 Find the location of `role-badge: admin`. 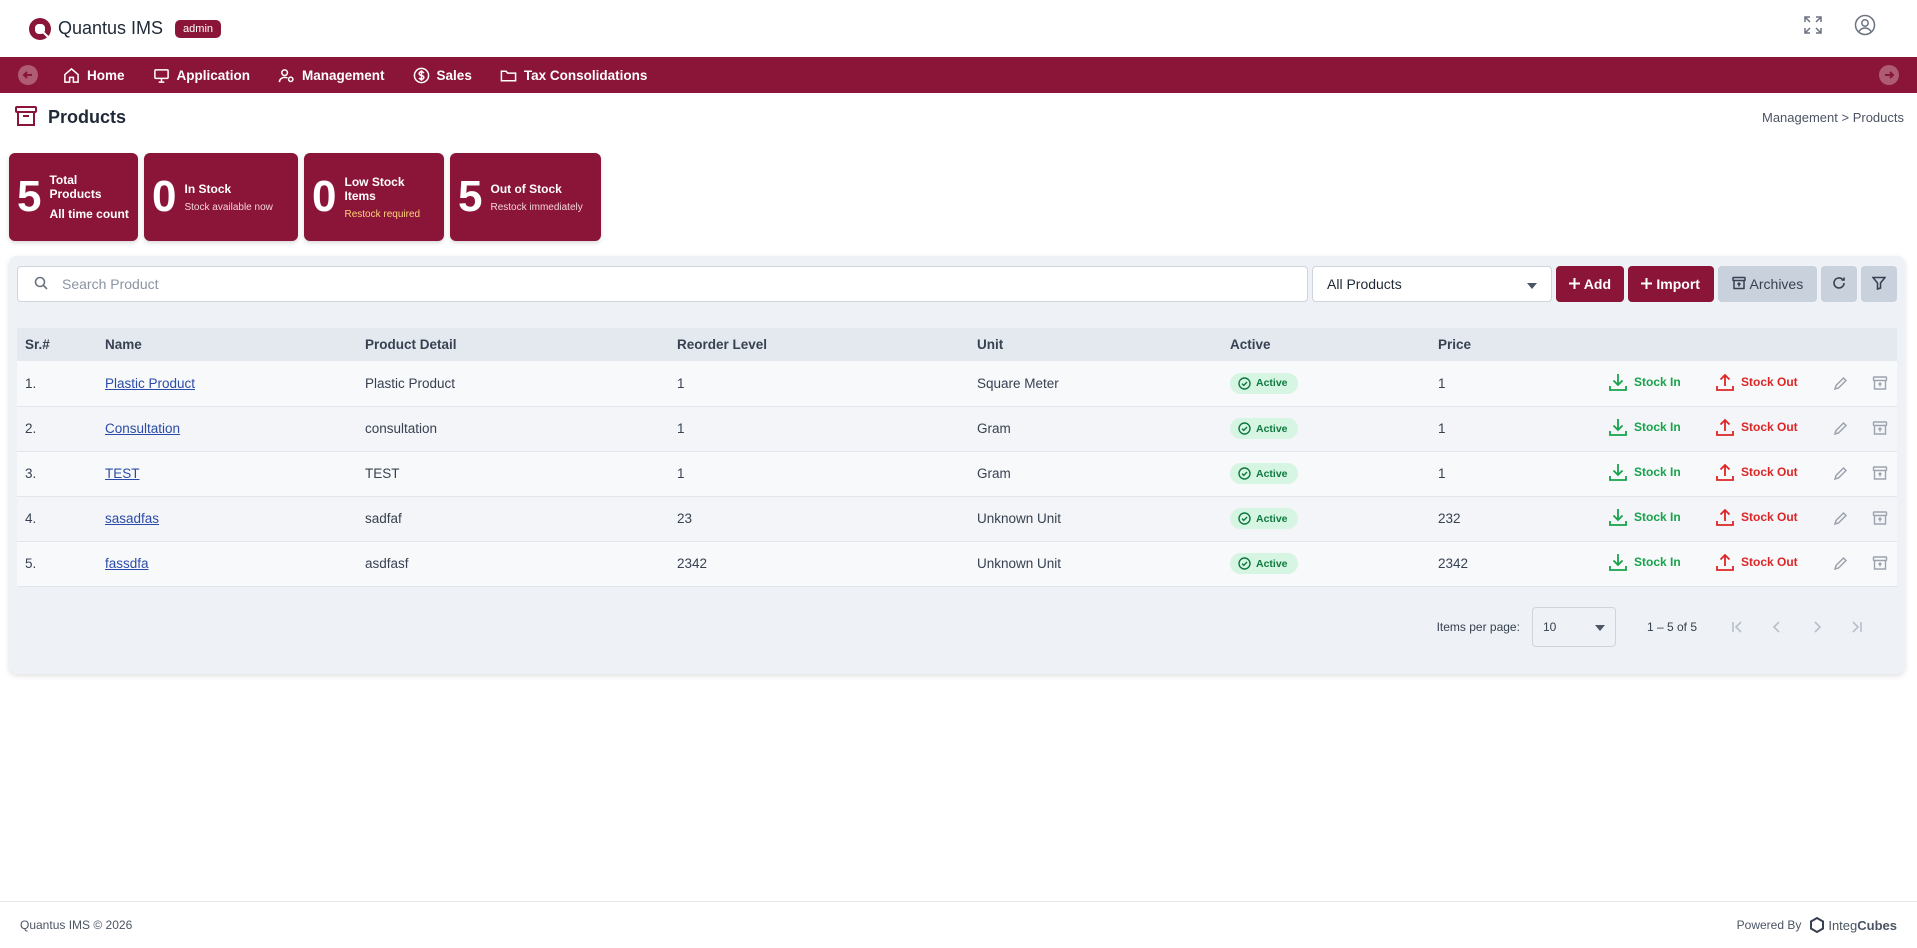

role-badge: admin is located at coordinates (198, 28).